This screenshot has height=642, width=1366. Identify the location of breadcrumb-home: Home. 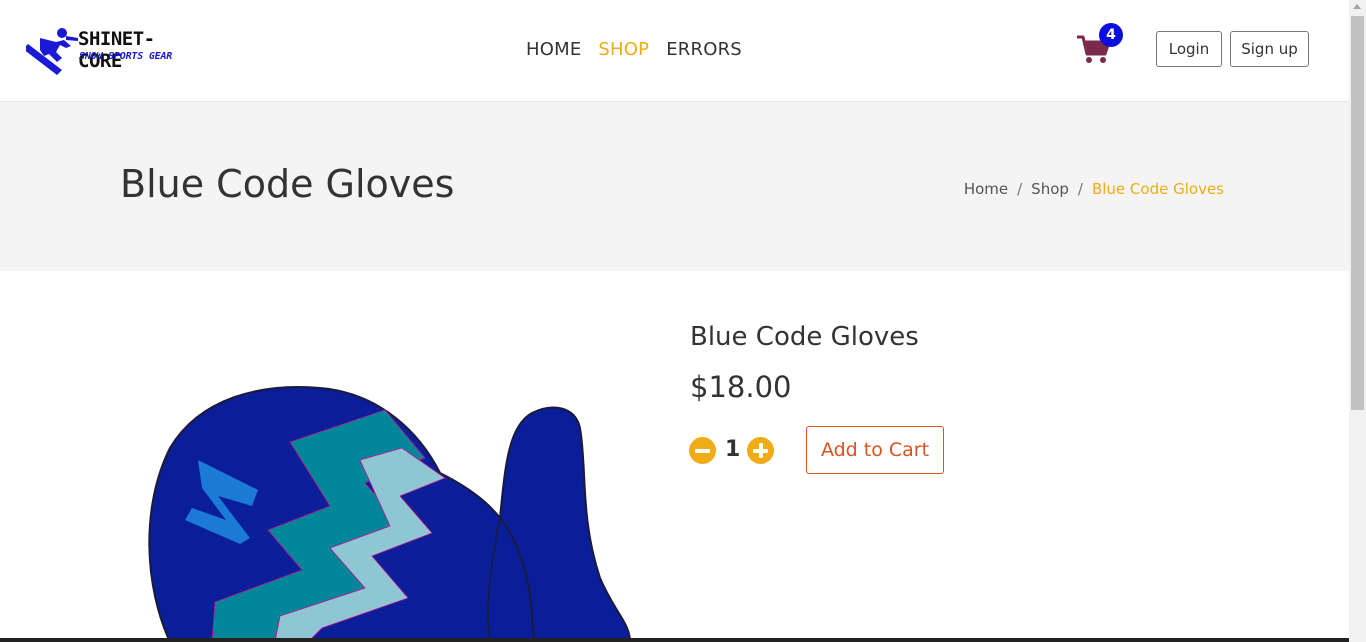
(986, 189).